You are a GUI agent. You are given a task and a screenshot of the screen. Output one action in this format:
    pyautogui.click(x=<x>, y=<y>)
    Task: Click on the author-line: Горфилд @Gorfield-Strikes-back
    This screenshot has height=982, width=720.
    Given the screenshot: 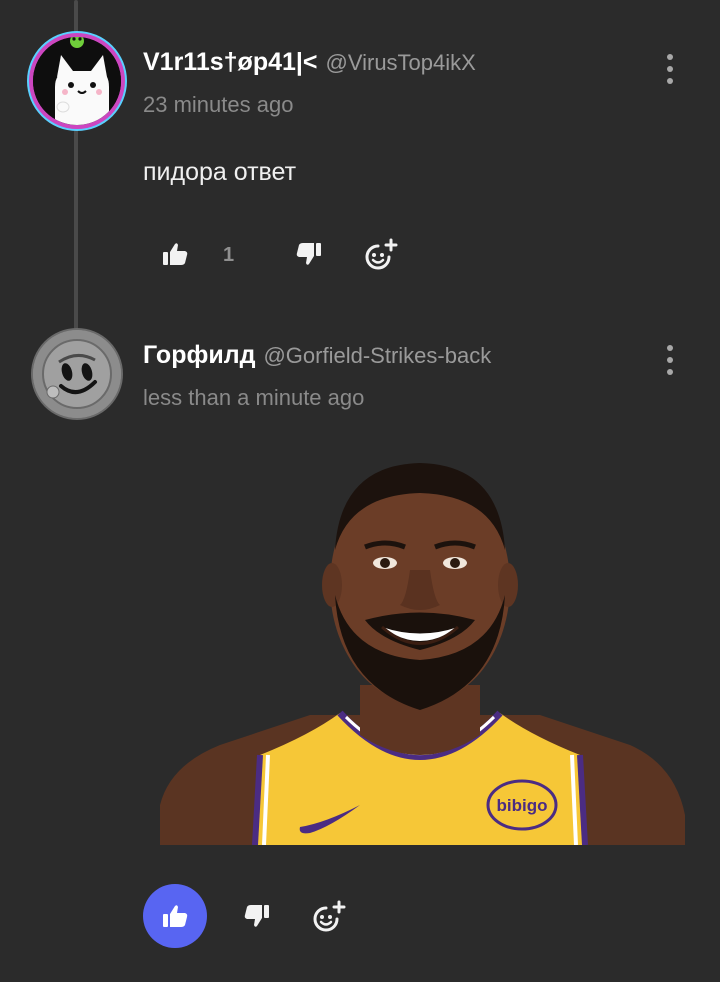 What is the action you would take?
    pyautogui.click(x=317, y=355)
    